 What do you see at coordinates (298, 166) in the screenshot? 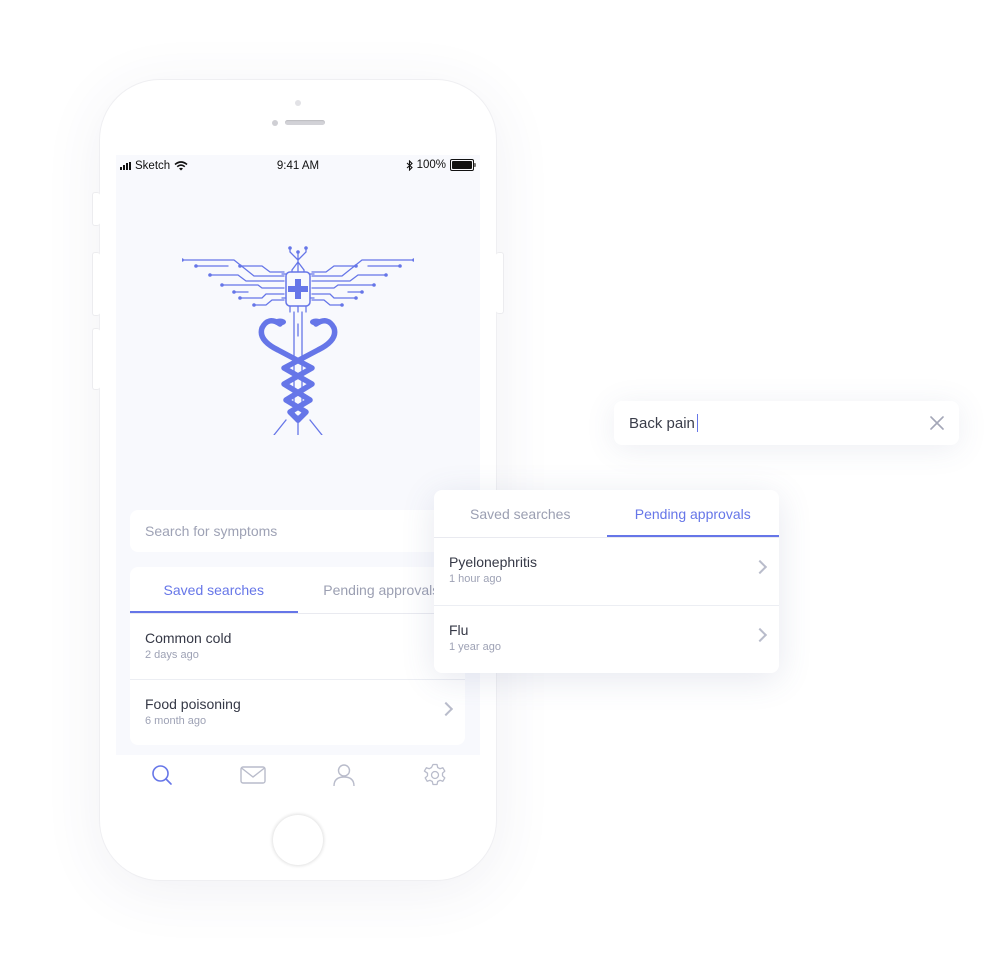
I see `status-bar: Sketch 9:41 AM 100%` at bounding box center [298, 166].